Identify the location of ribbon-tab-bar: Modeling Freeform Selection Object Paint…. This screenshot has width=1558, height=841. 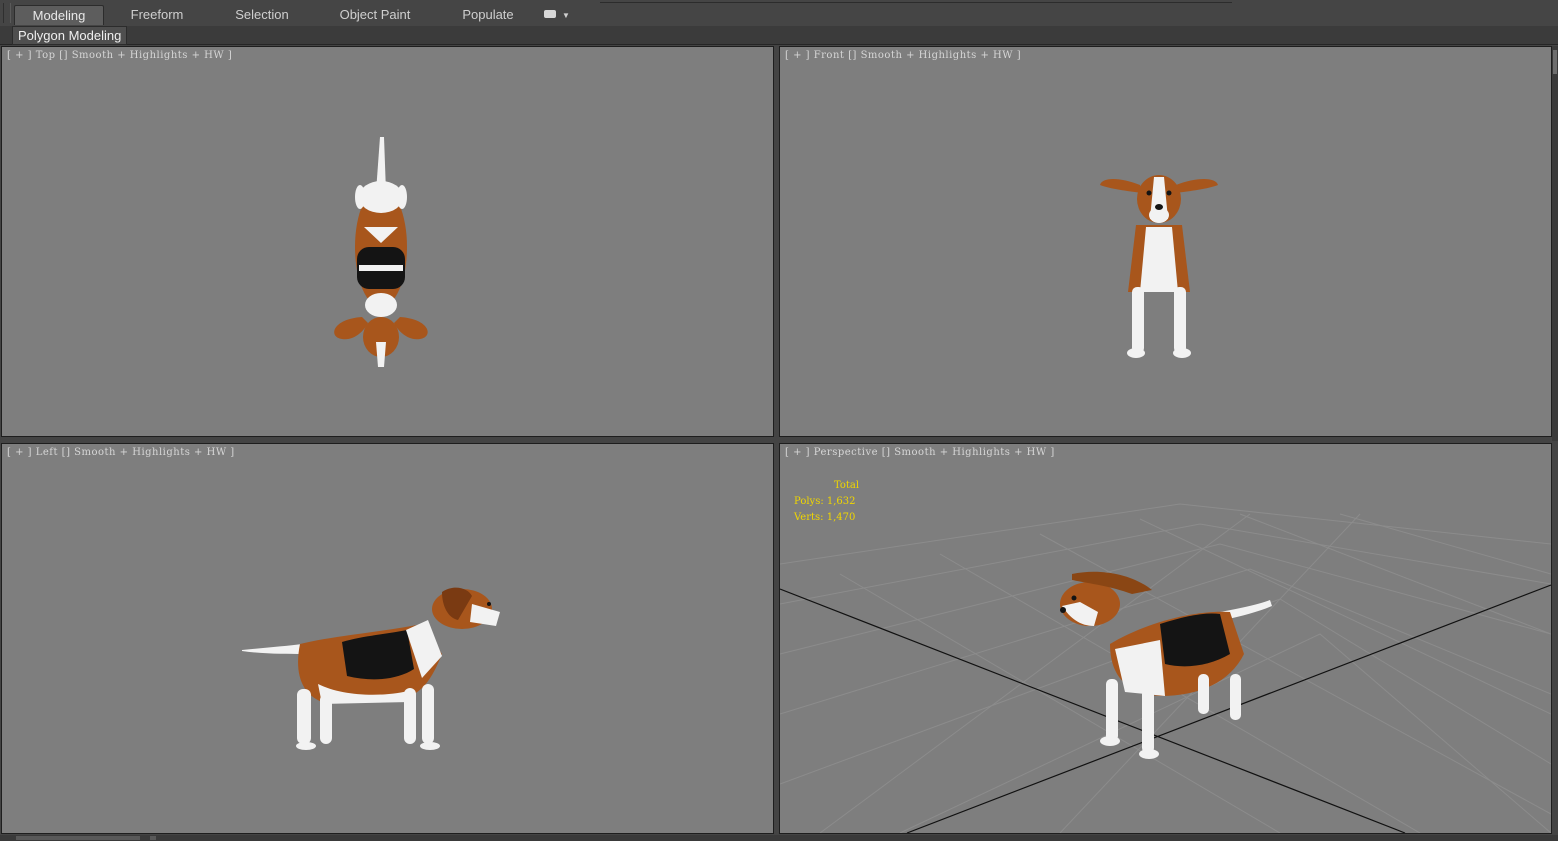
(779, 13).